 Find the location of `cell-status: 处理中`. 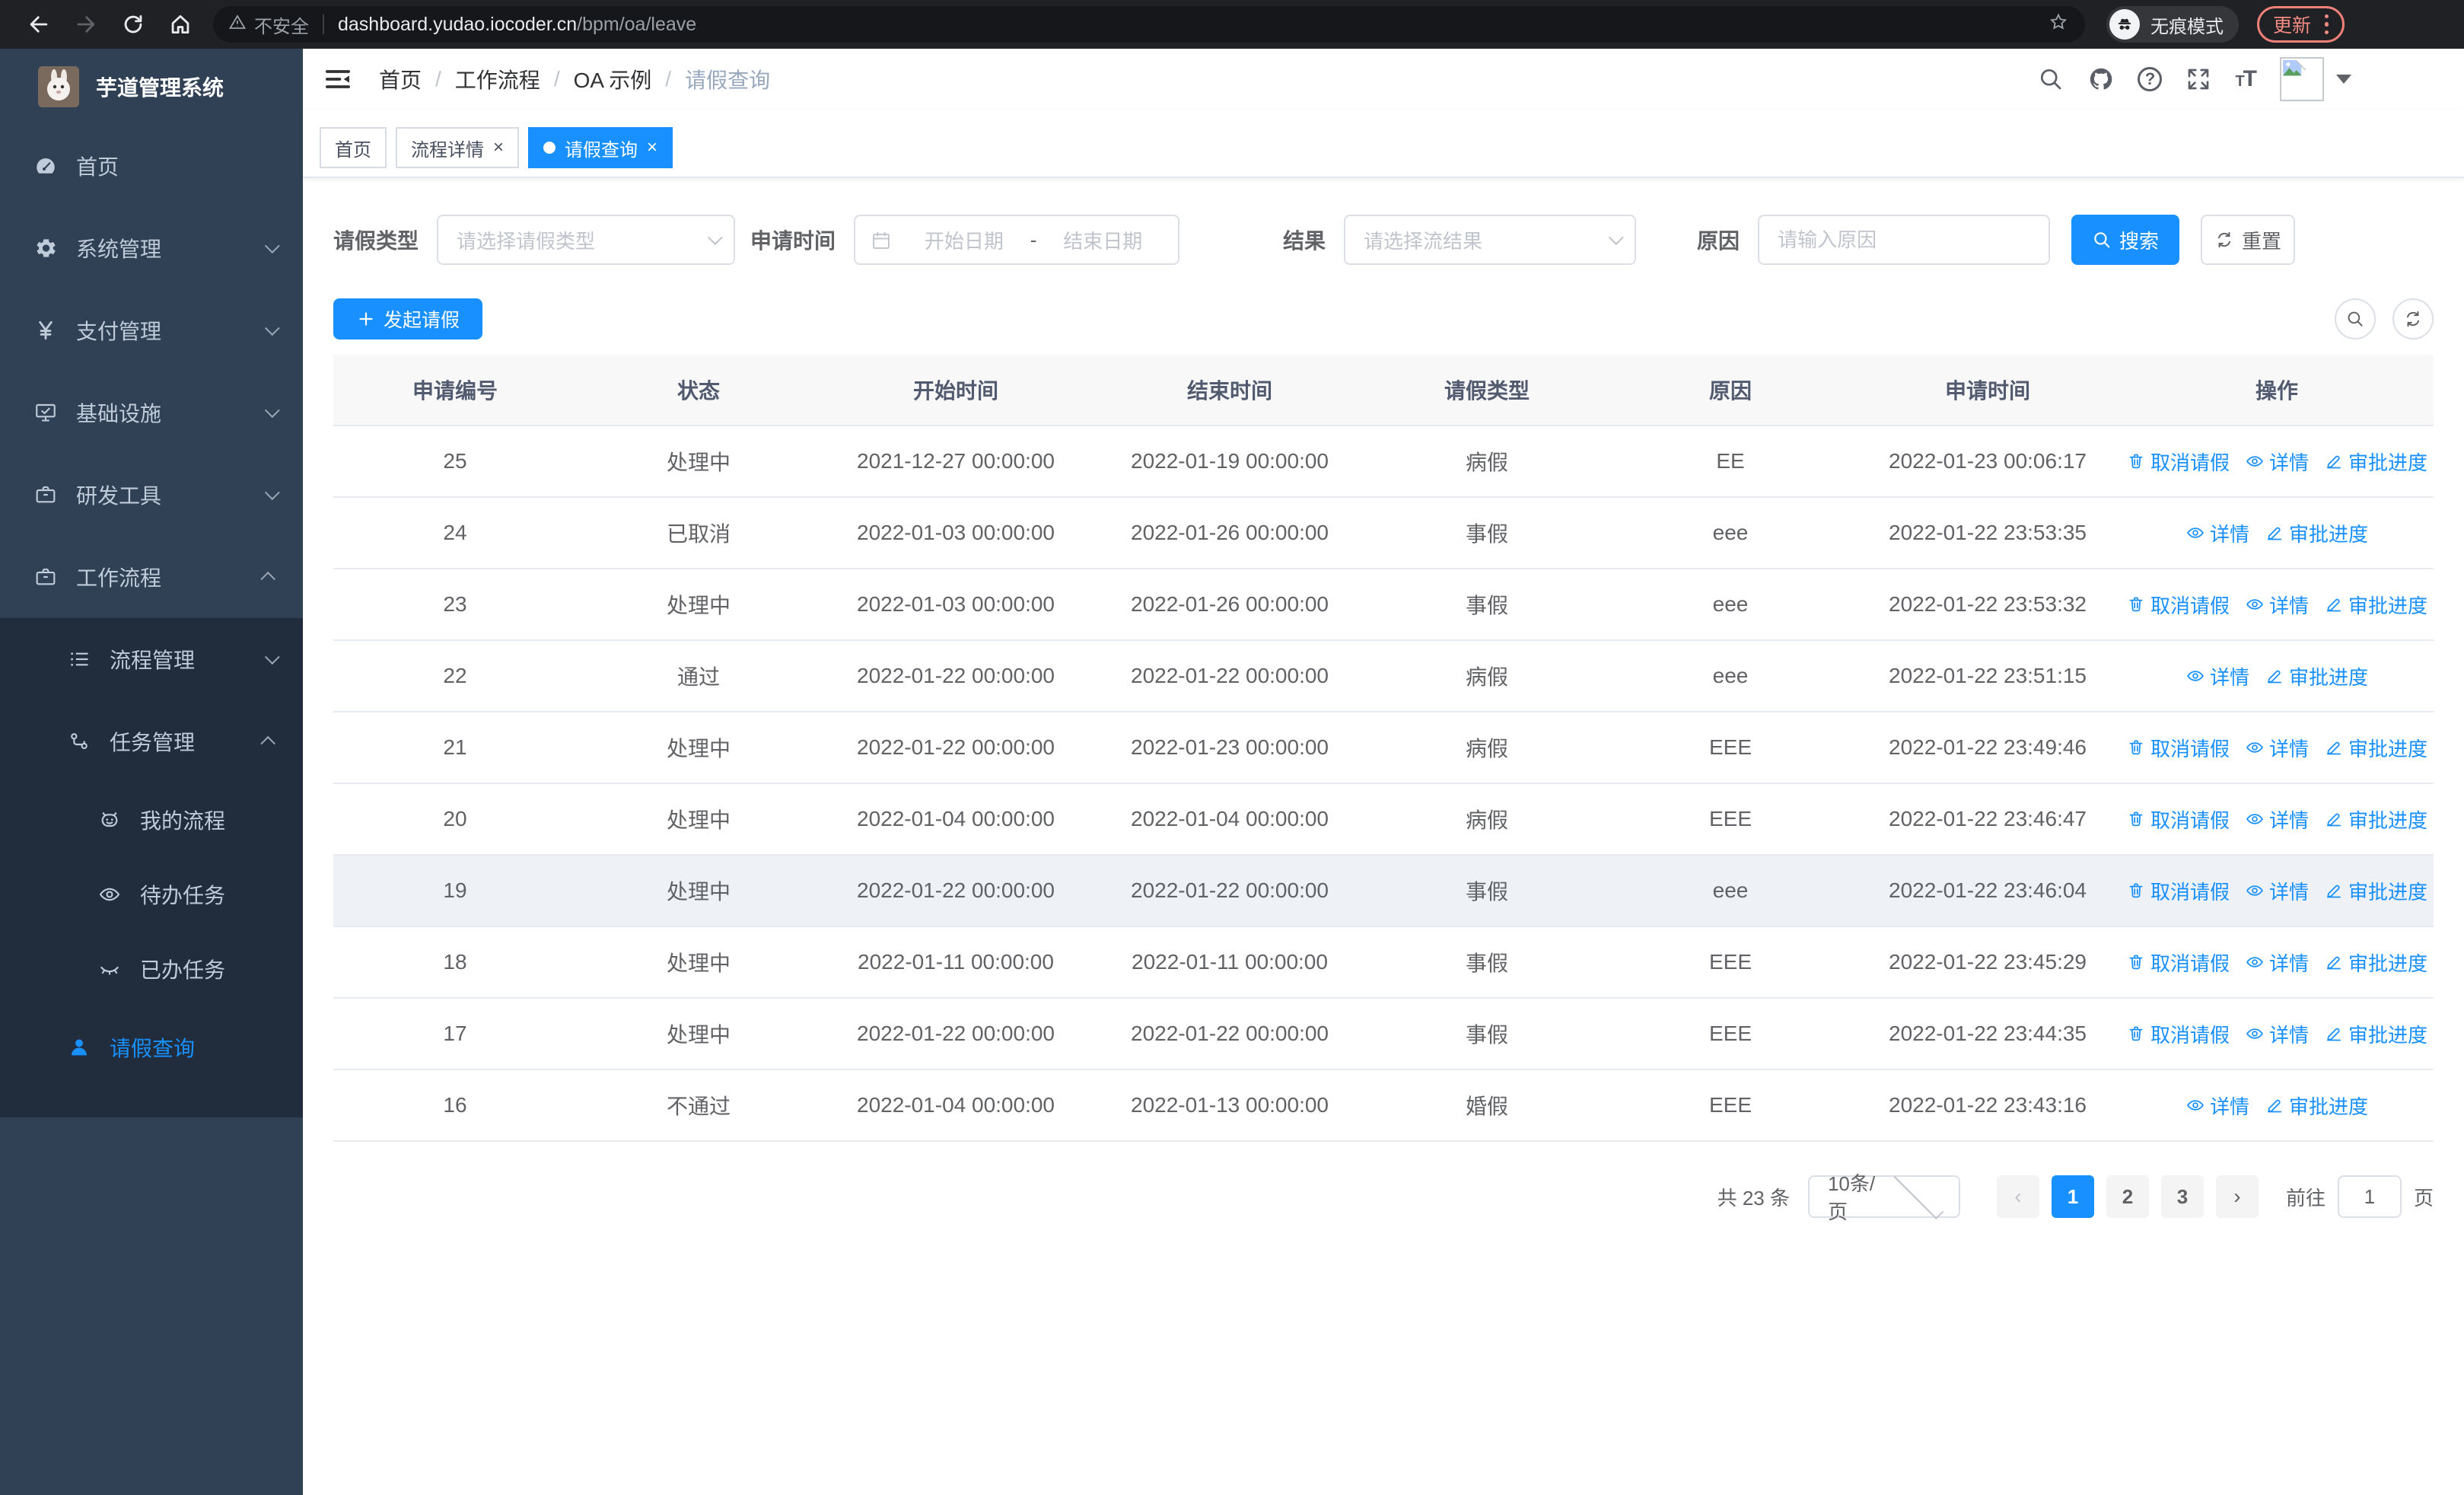

cell-status: 处理中 is located at coordinates (698, 1035).